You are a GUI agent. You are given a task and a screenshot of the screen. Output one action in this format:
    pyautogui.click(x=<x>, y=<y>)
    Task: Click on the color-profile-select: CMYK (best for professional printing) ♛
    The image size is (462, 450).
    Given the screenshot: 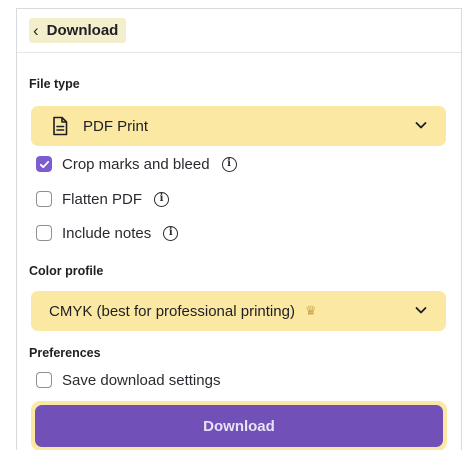 What is the action you would take?
    pyautogui.click(x=238, y=311)
    